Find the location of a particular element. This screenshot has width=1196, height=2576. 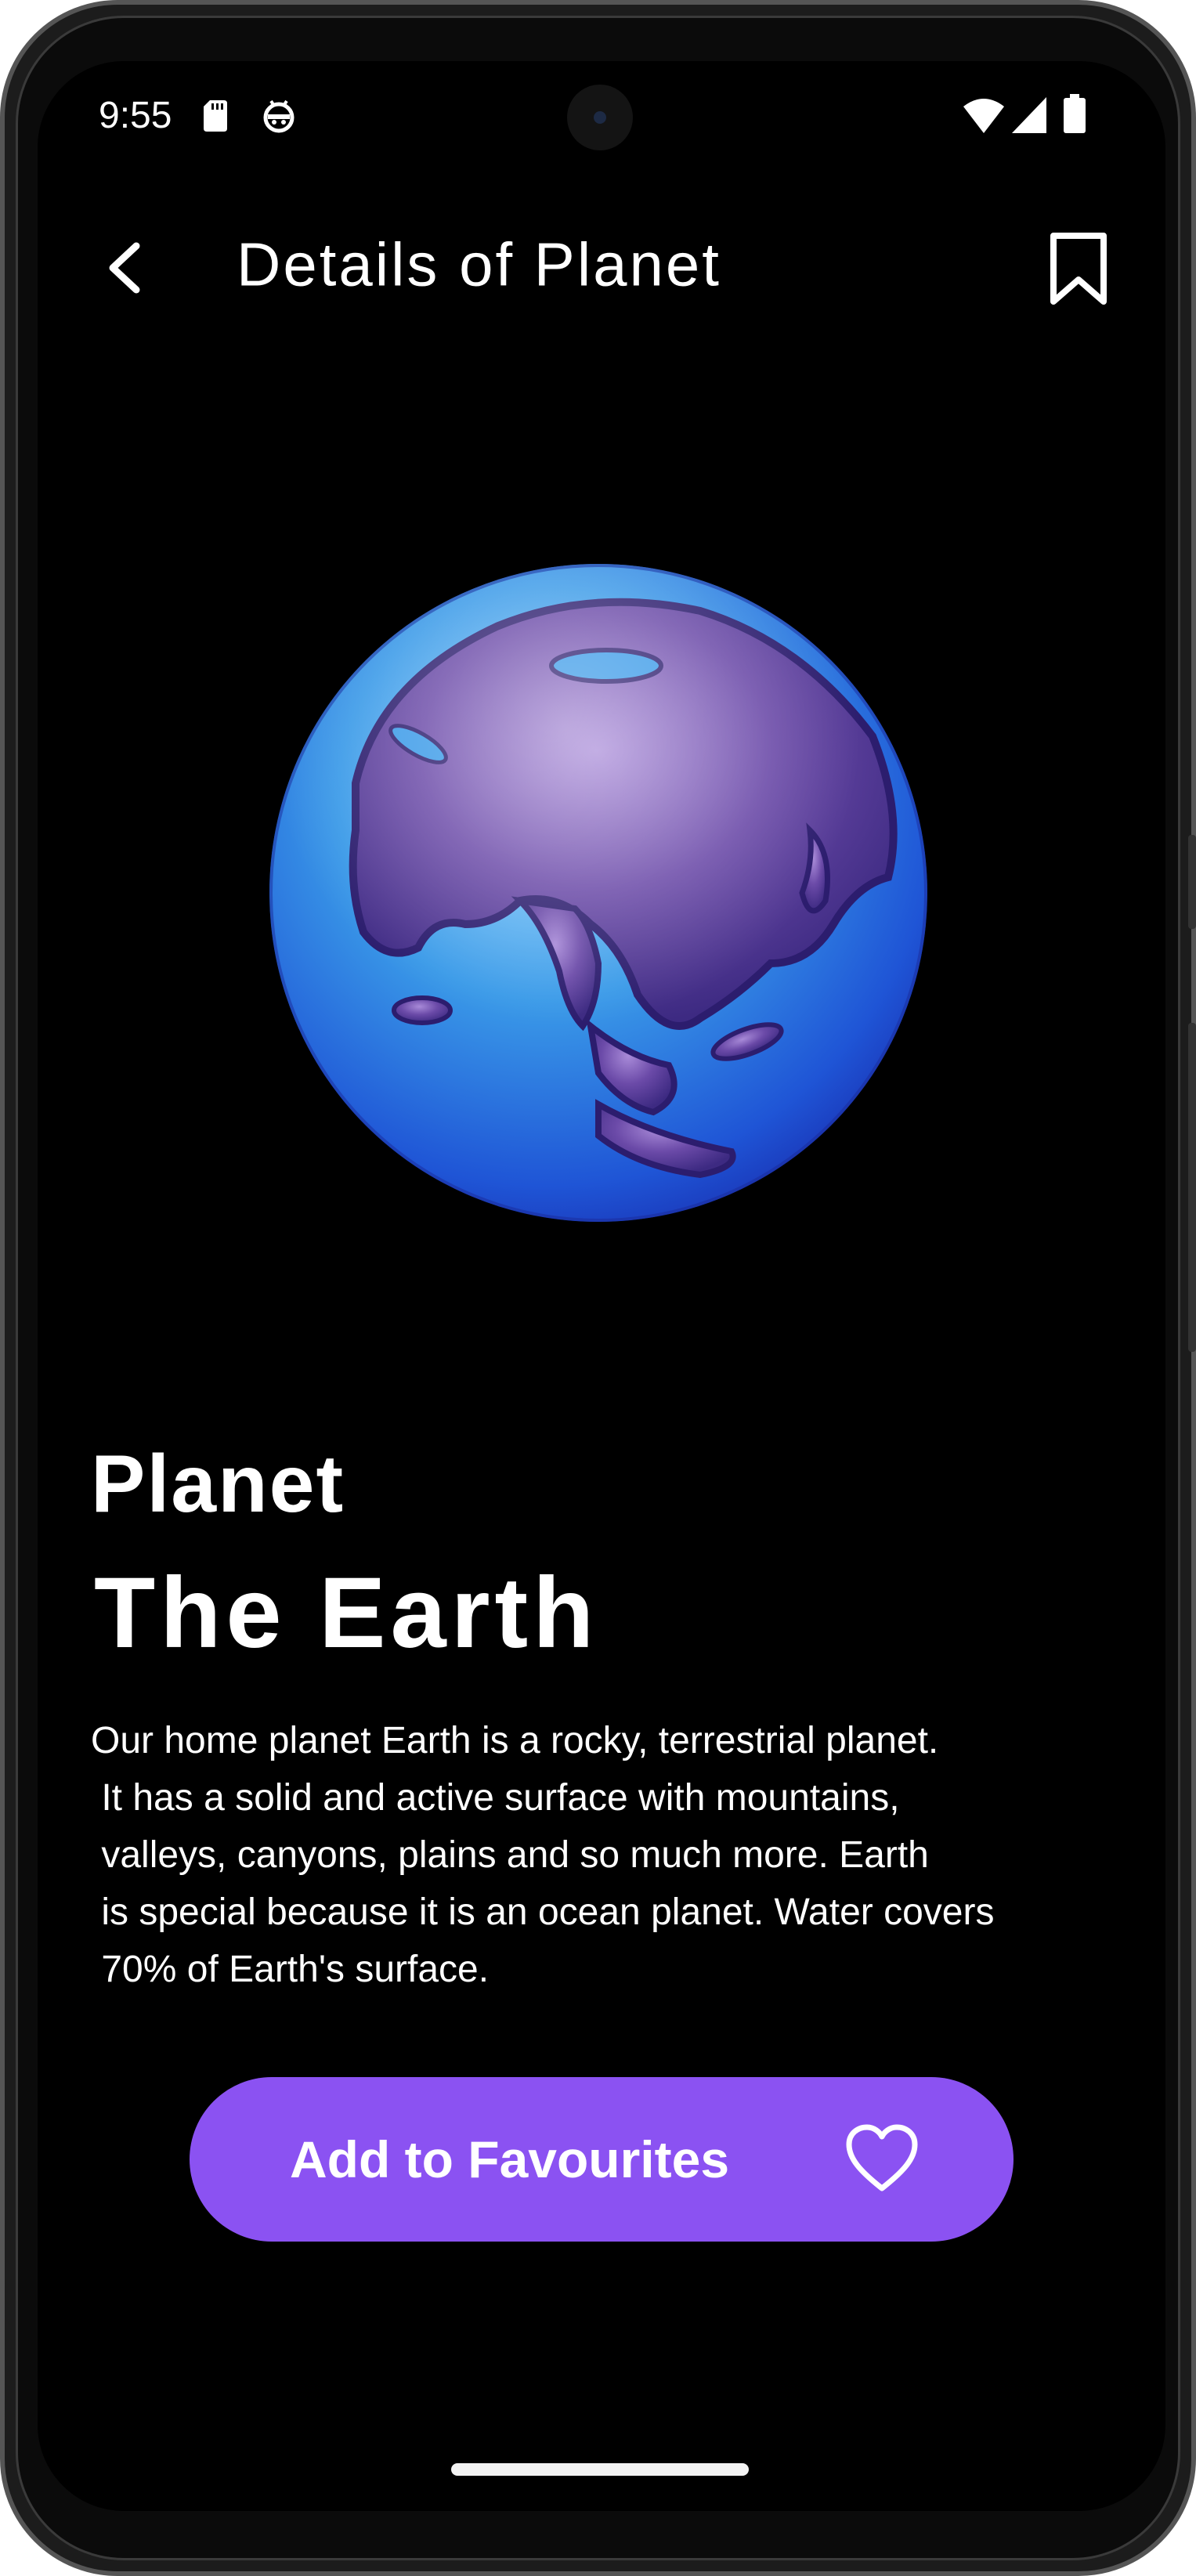

planet-overline: Planet is located at coordinates (218, 1484).